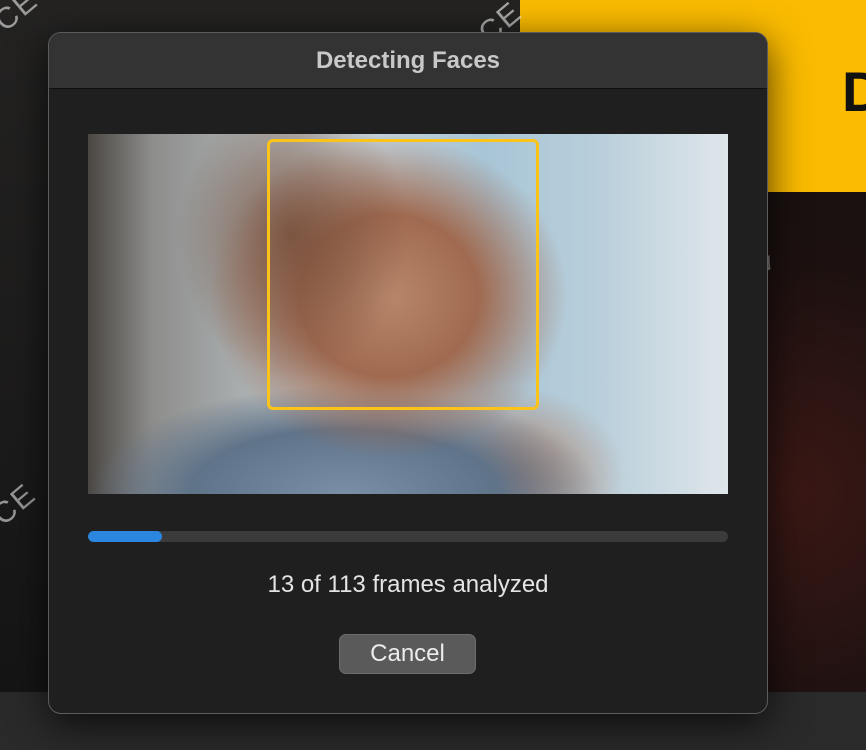 The image size is (866, 750). I want to click on cancel-button: Cancel, so click(407, 654).